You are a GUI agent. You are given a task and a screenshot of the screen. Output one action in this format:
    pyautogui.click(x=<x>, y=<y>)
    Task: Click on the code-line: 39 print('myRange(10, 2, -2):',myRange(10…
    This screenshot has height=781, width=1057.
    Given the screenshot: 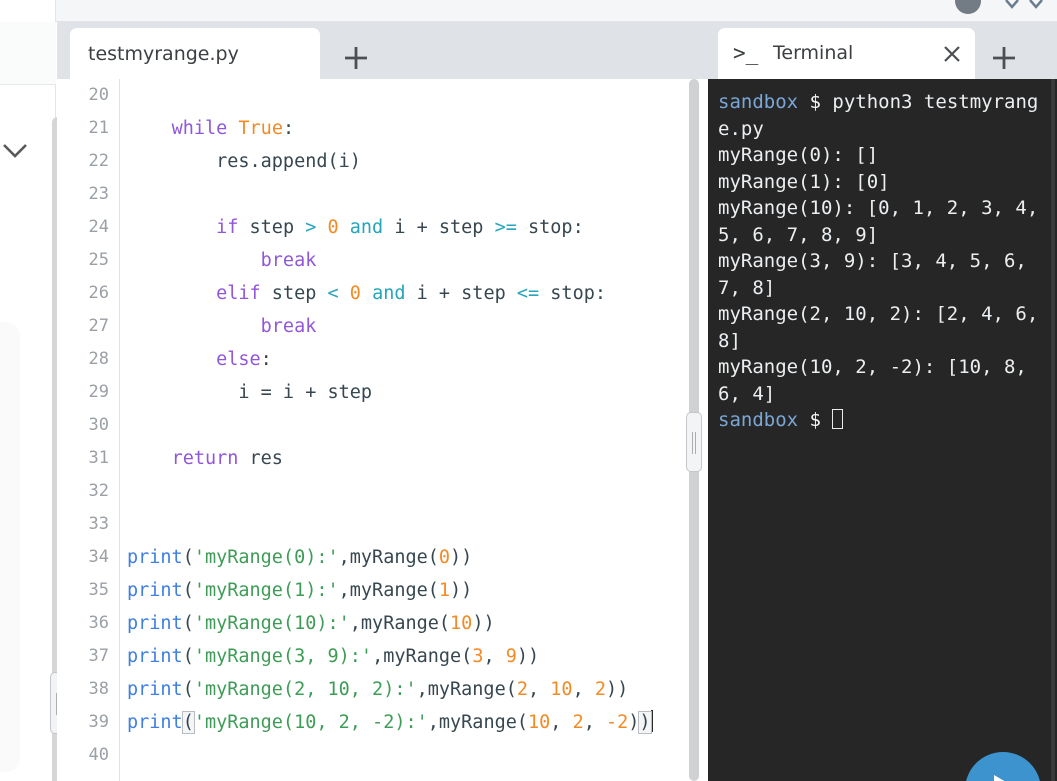 What is the action you would take?
    pyautogui.click(x=382, y=722)
    